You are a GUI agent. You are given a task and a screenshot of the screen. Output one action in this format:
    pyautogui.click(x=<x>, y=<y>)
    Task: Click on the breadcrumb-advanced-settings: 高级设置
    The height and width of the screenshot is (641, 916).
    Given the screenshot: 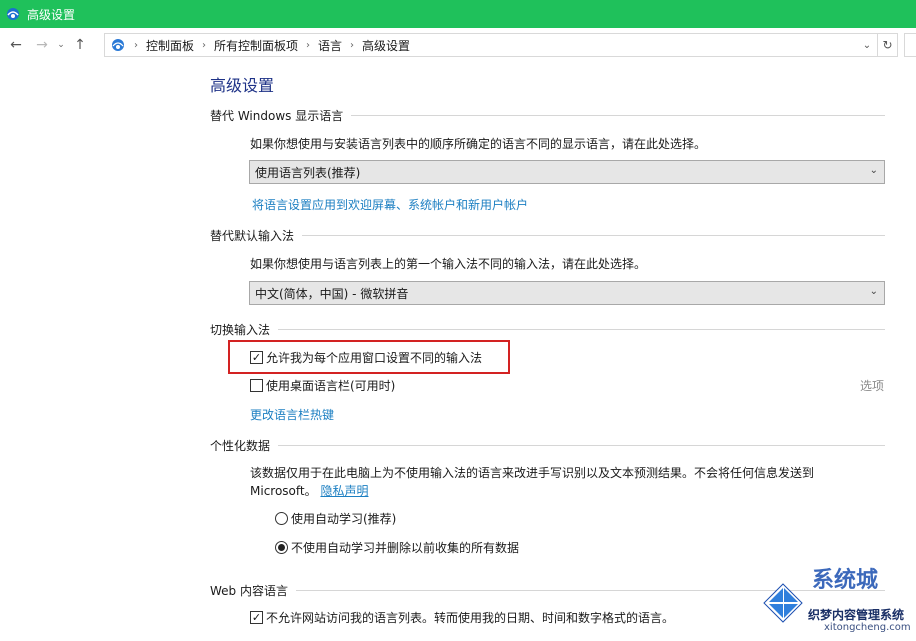 What is the action you would take?
    pyautogui.click(x=386, y=45)
    